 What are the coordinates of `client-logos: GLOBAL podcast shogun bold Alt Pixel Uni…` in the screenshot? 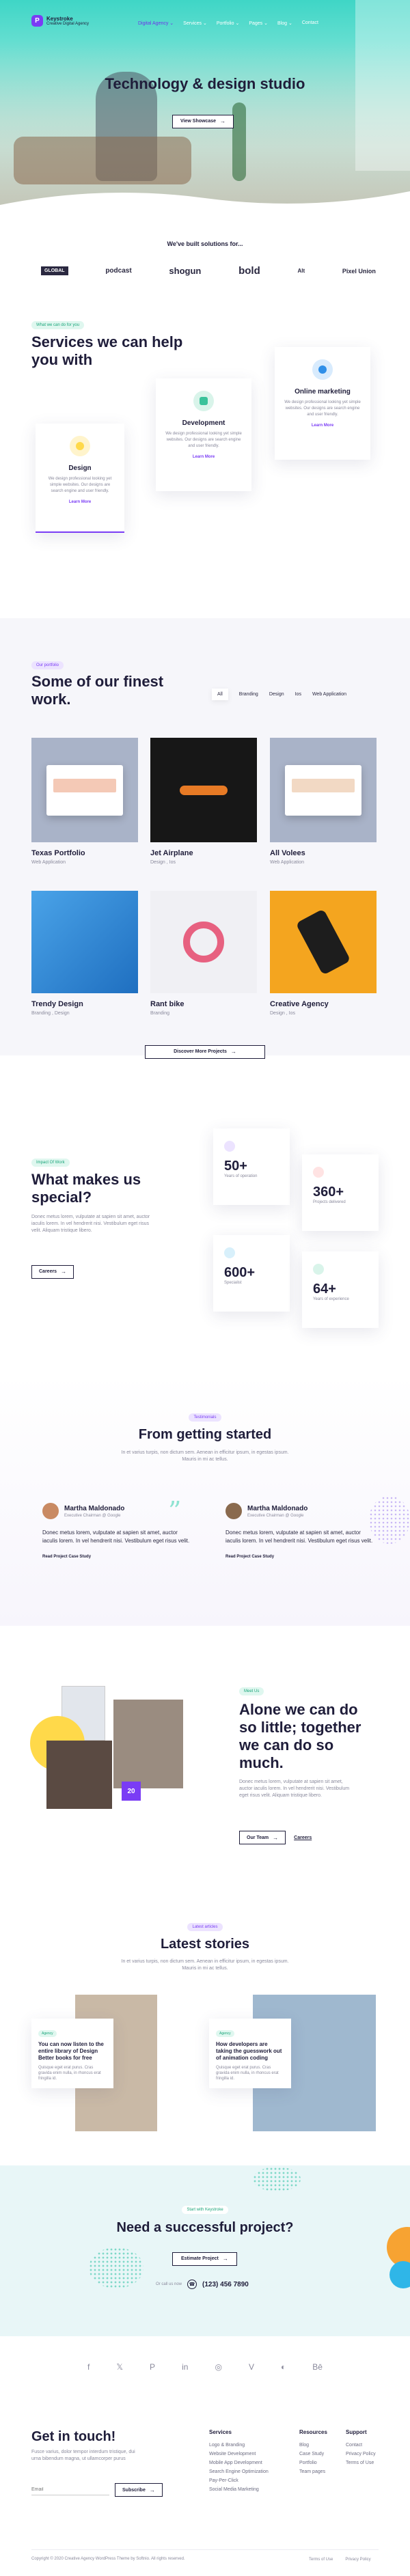 It's located at (208, 271).